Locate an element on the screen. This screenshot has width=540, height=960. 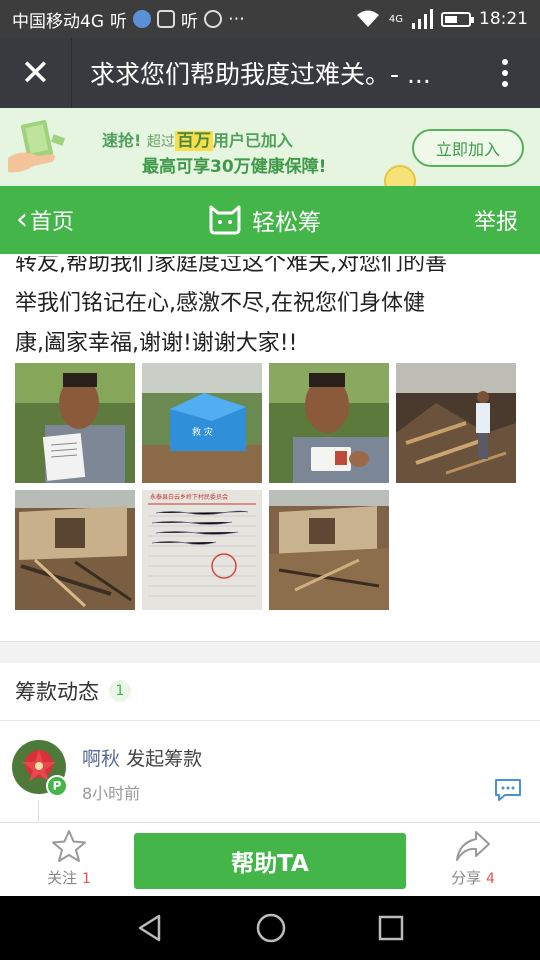
back-triangle-icon is located at coordinates (150, 928).